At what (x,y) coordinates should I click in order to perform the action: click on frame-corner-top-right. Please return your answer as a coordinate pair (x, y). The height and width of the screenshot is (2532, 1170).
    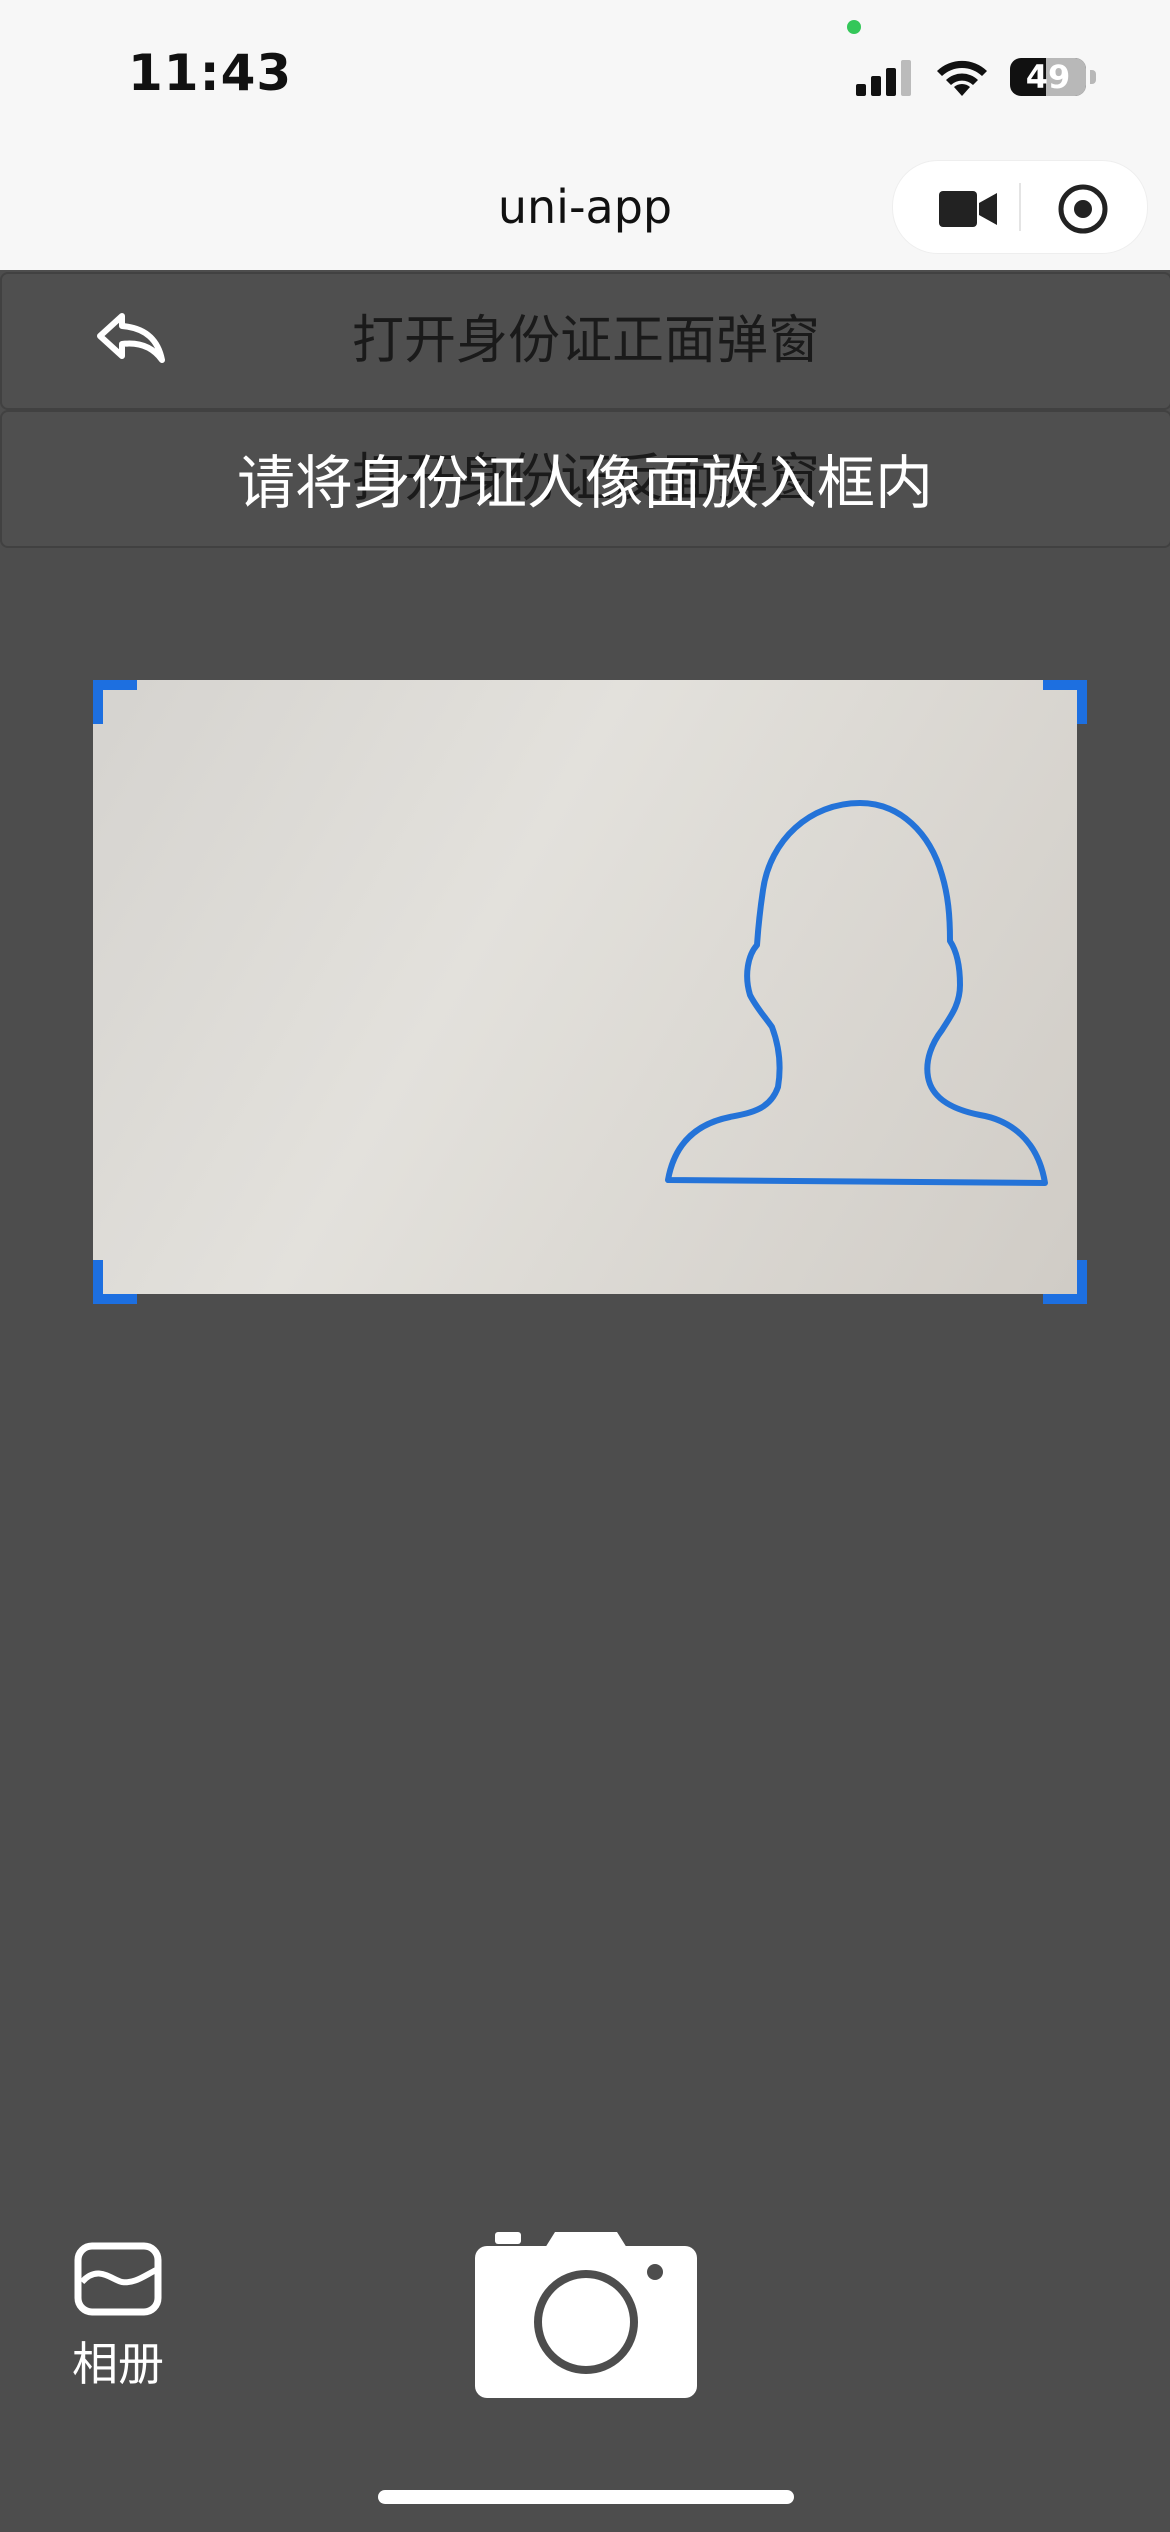
    Looking at the image, I should click on (1065, 702).